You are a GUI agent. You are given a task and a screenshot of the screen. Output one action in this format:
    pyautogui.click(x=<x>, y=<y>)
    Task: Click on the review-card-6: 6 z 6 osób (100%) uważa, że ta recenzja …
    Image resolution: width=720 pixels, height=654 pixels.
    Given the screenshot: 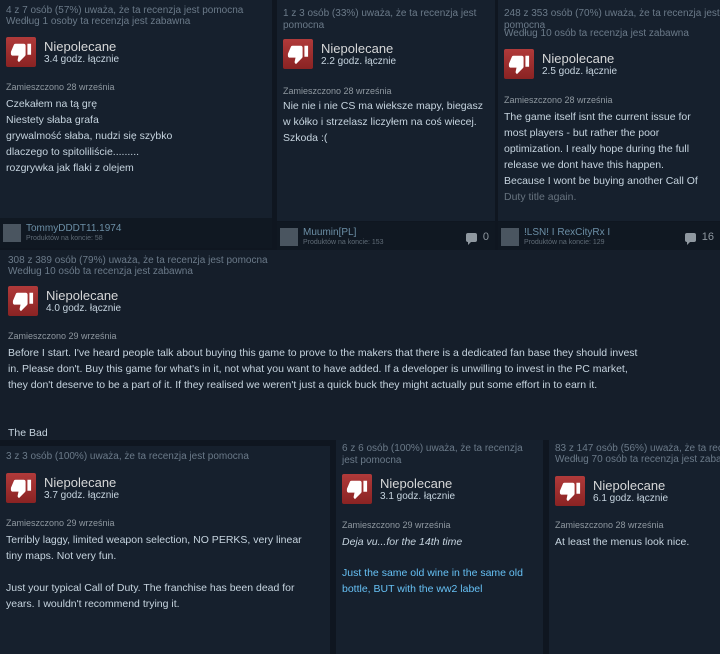 What is the action you would take?
    pyautogui.click(x=439, y=547)
    